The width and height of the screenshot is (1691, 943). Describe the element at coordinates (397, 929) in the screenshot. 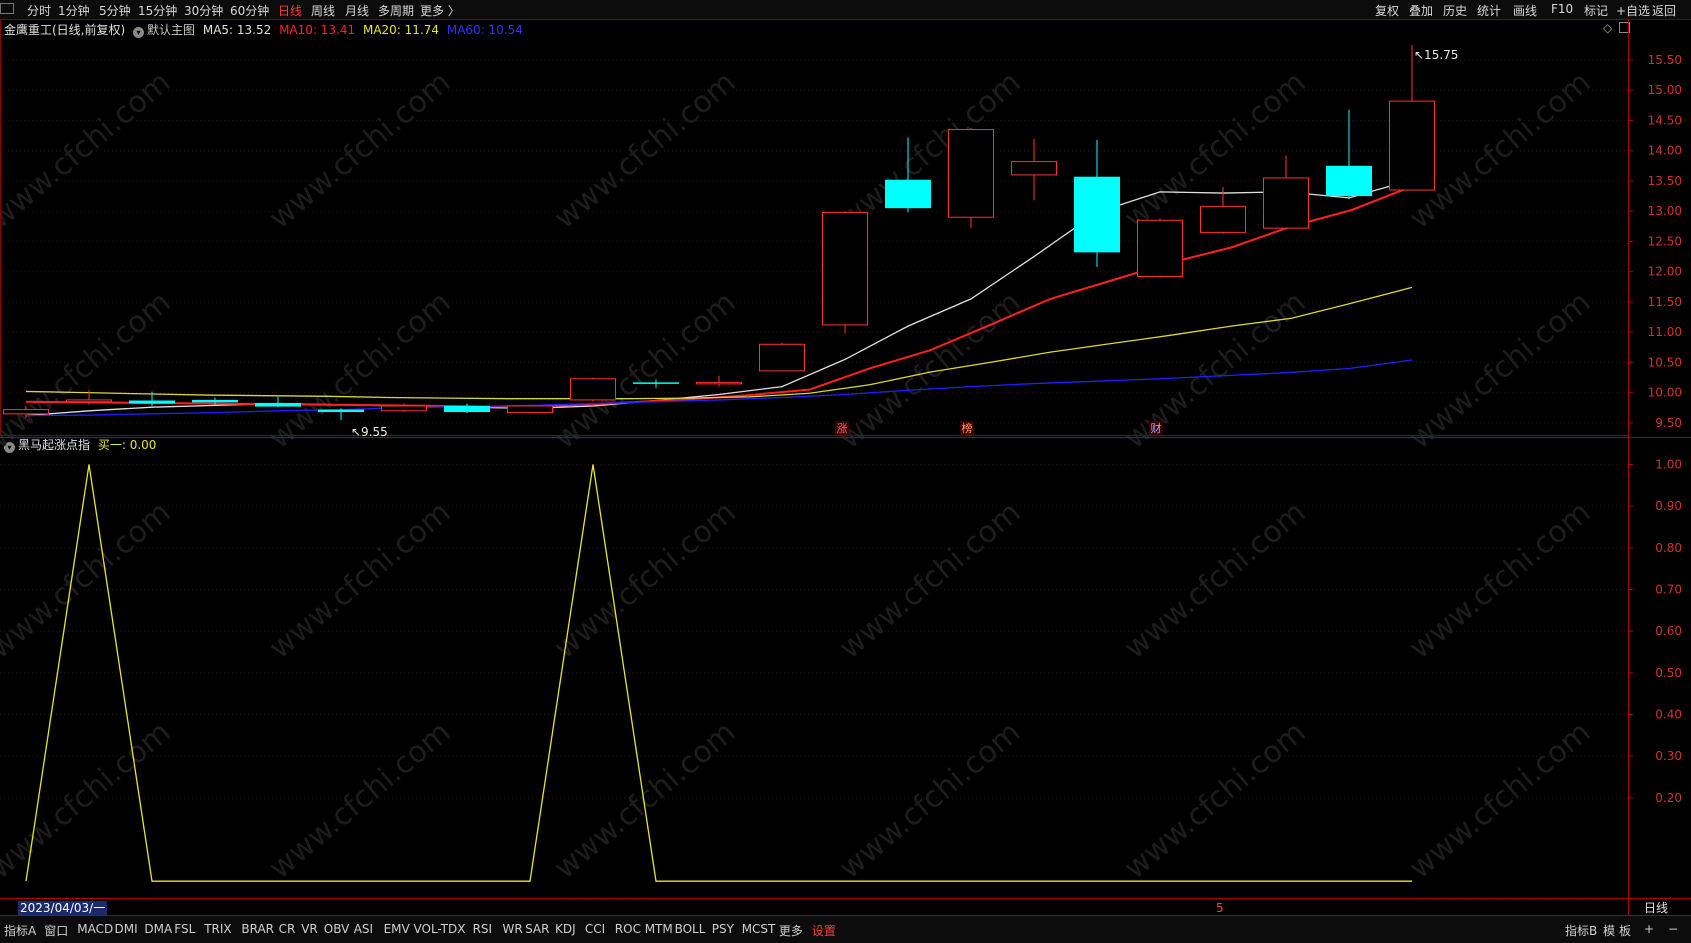

I see `indicator-tab-12: EMV` at that location.